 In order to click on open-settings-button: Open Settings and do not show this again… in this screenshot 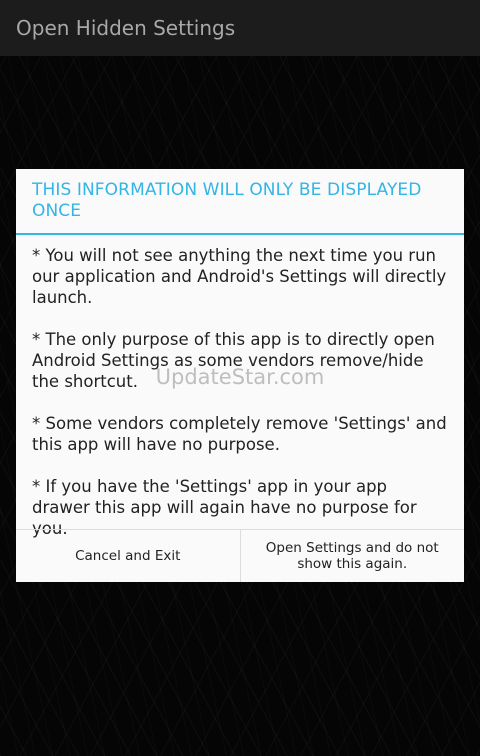, I will do `click(352, 556)`.